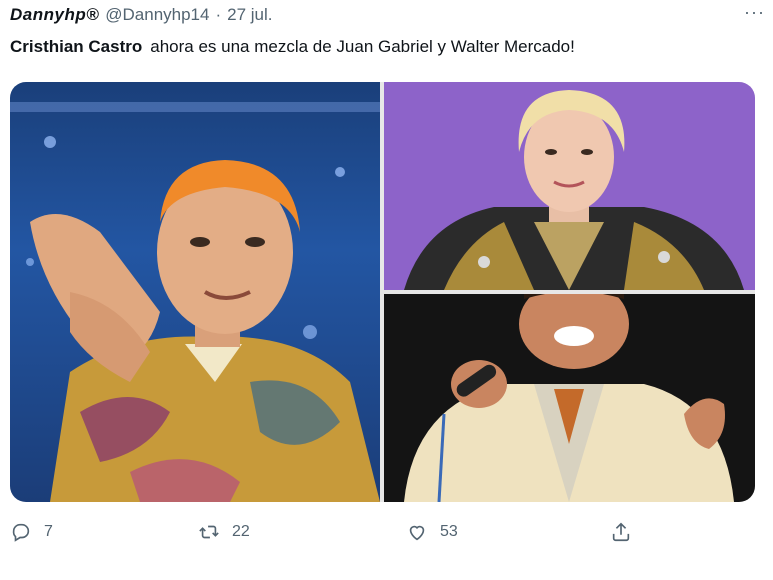  I want to click on reply-count: 7, so click(48, 531).